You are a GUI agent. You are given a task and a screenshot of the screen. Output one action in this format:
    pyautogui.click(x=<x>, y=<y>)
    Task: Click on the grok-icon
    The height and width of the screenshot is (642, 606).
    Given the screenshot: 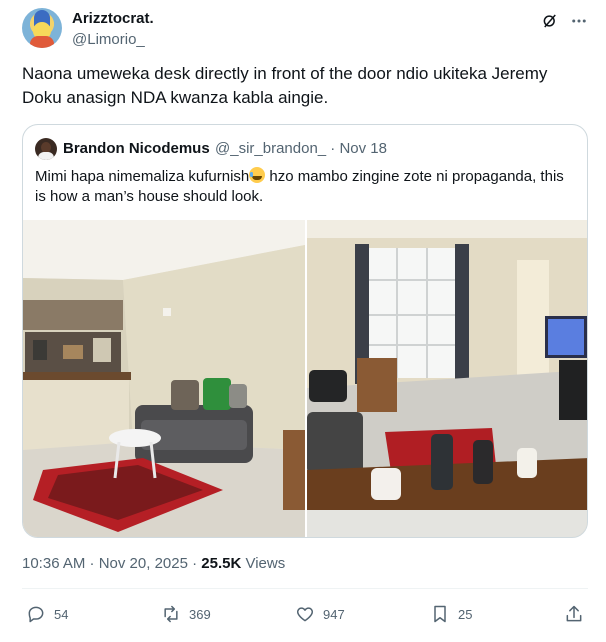 What is the action you would take?
    pyautogui.click(x=550, y=21)
    